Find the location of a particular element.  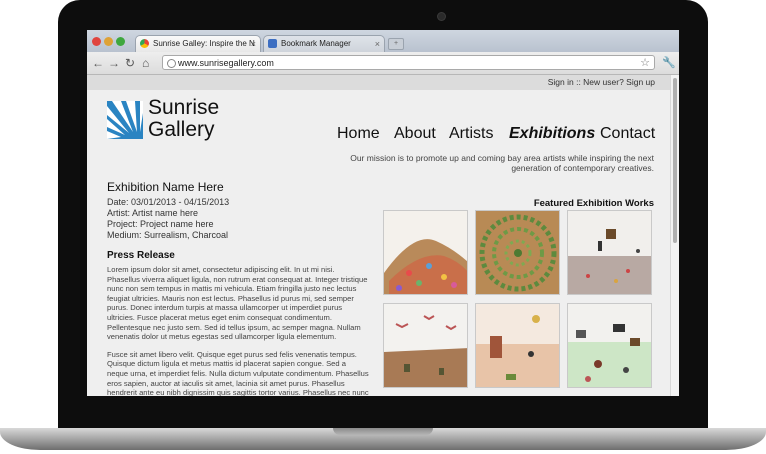

logo-line-2: Gallery is located at coordinates (181, 129).